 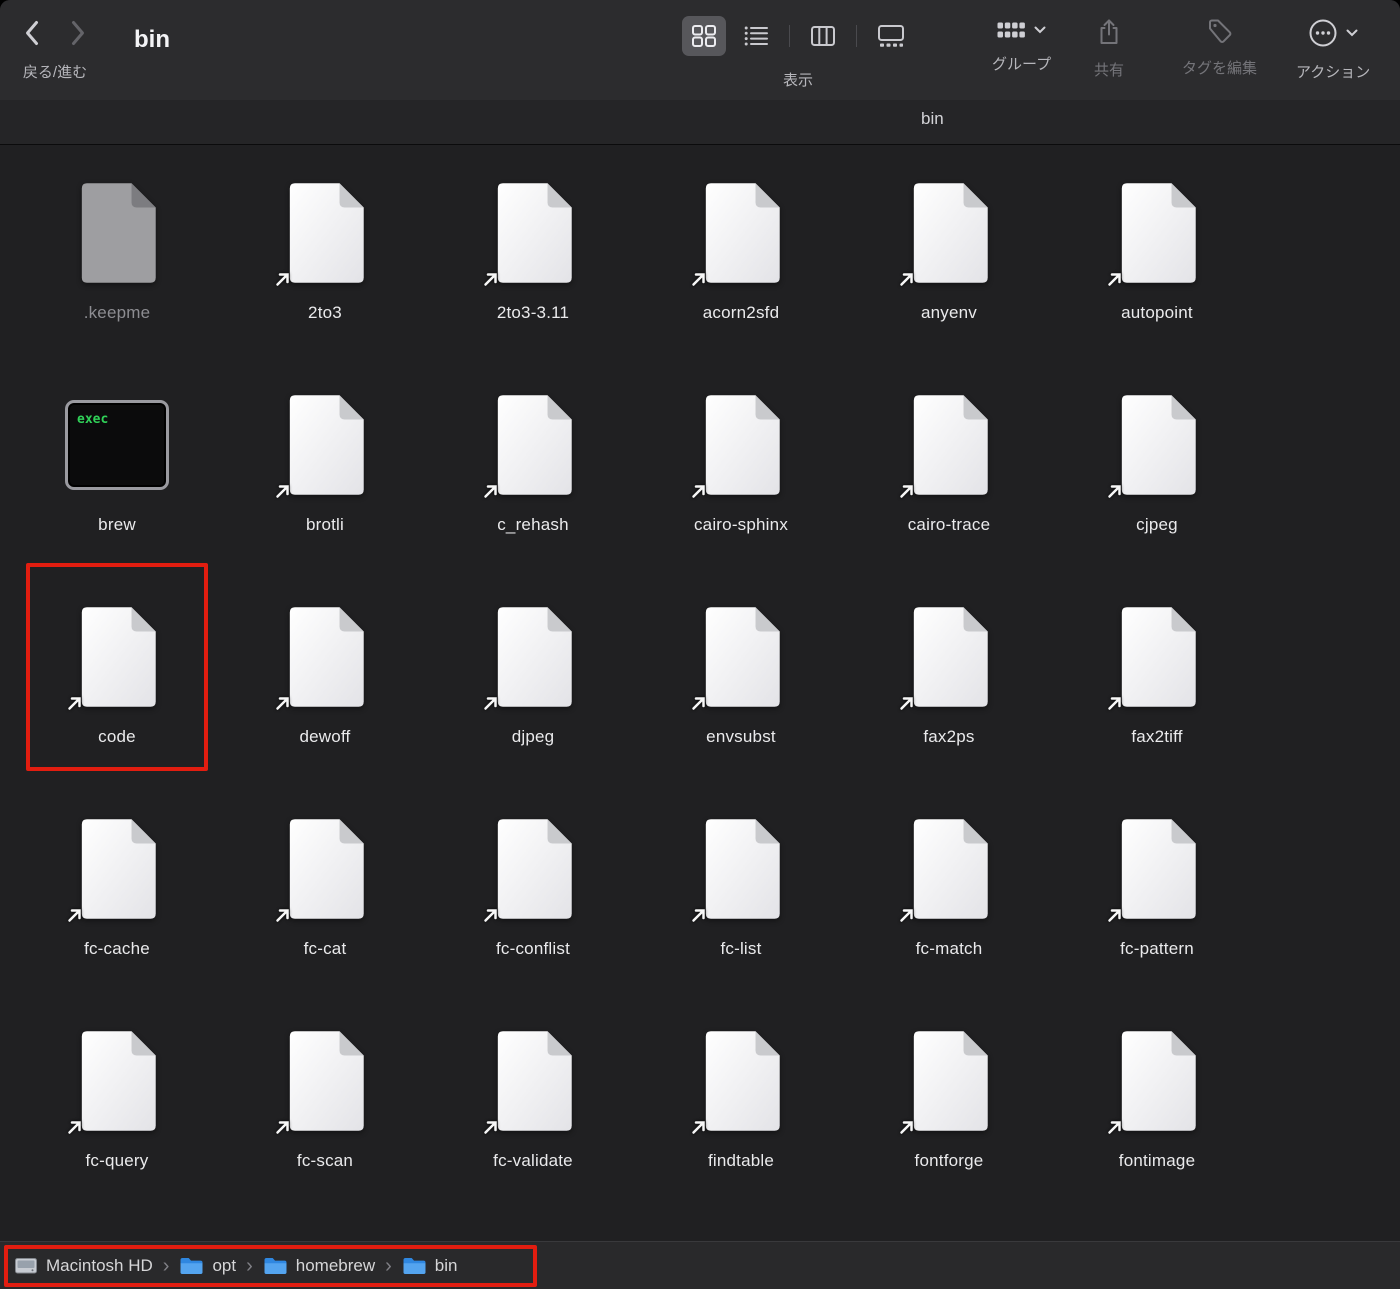 I want to click on file-item: exec fc-scan, so click(x=325, y=1115).